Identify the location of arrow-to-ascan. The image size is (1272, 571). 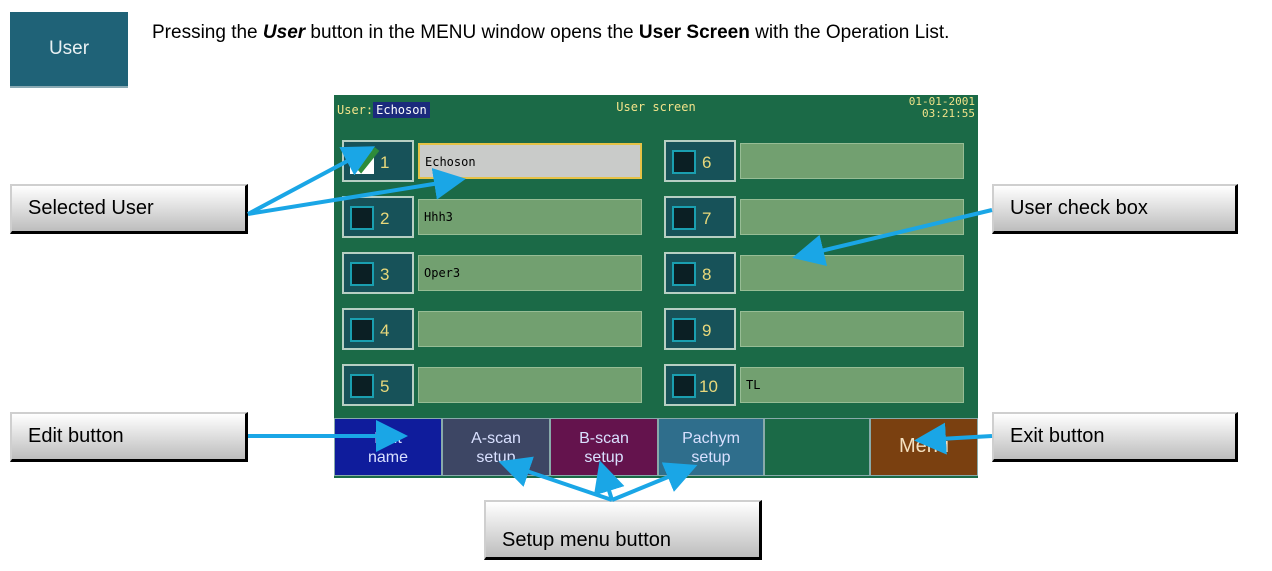
(555, 479).